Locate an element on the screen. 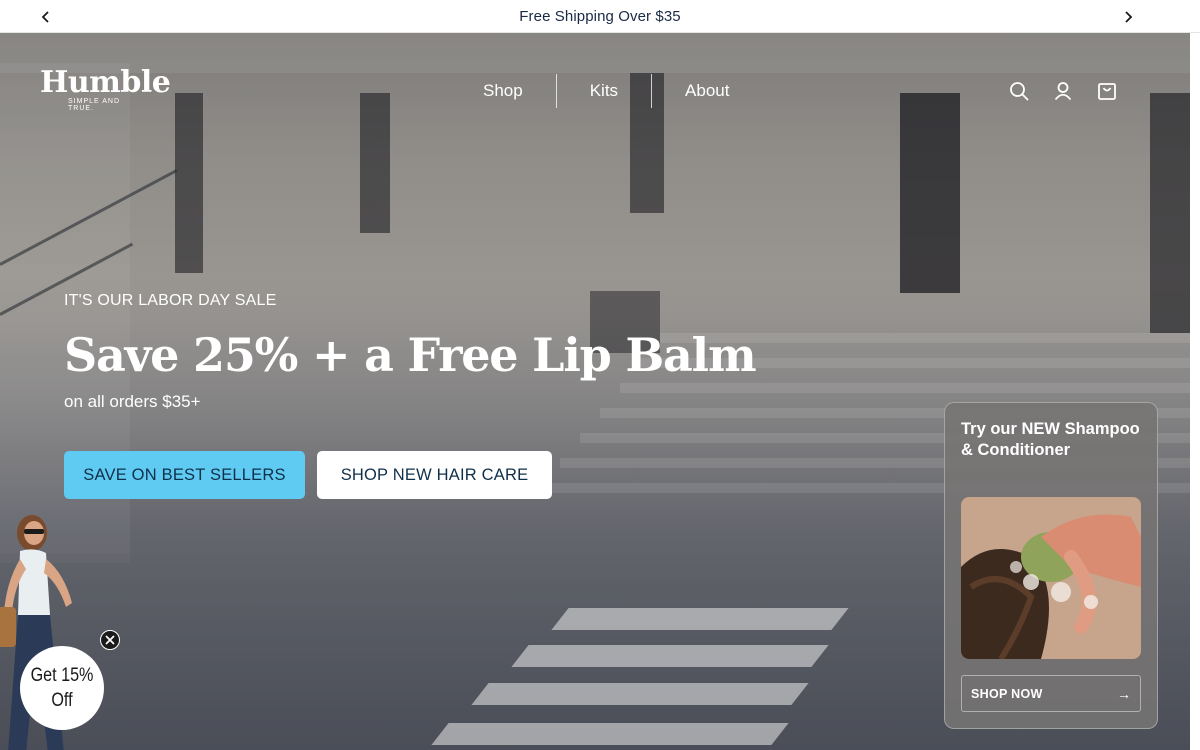 This screenshot has height=750, width=1200. main-nav: Shop Kits About is located at coordinates (606, 91).